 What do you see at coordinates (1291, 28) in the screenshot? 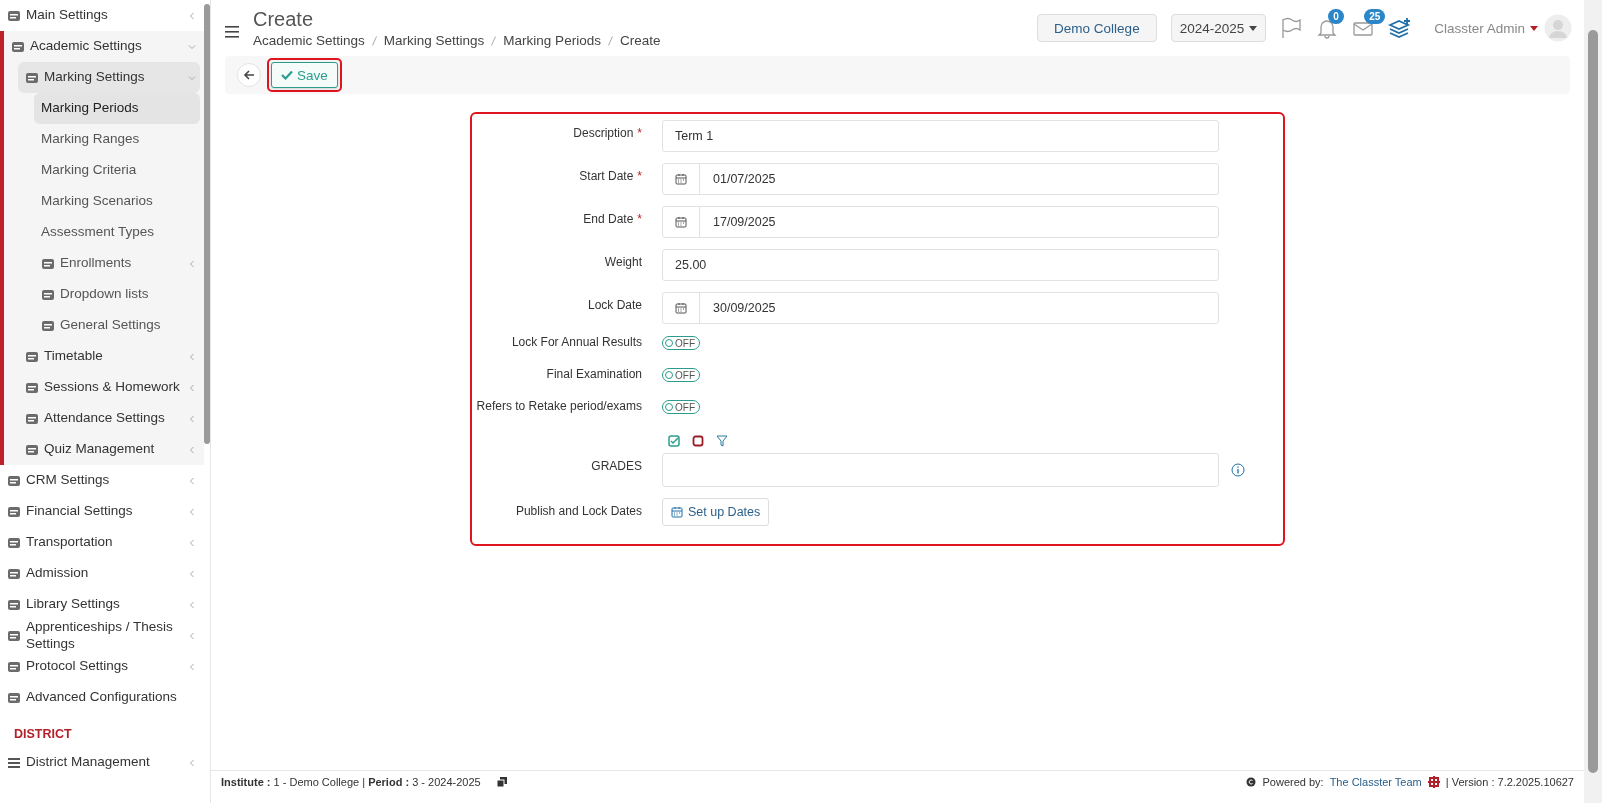
I see `flag-icon` at bounding box center [1291, 28].